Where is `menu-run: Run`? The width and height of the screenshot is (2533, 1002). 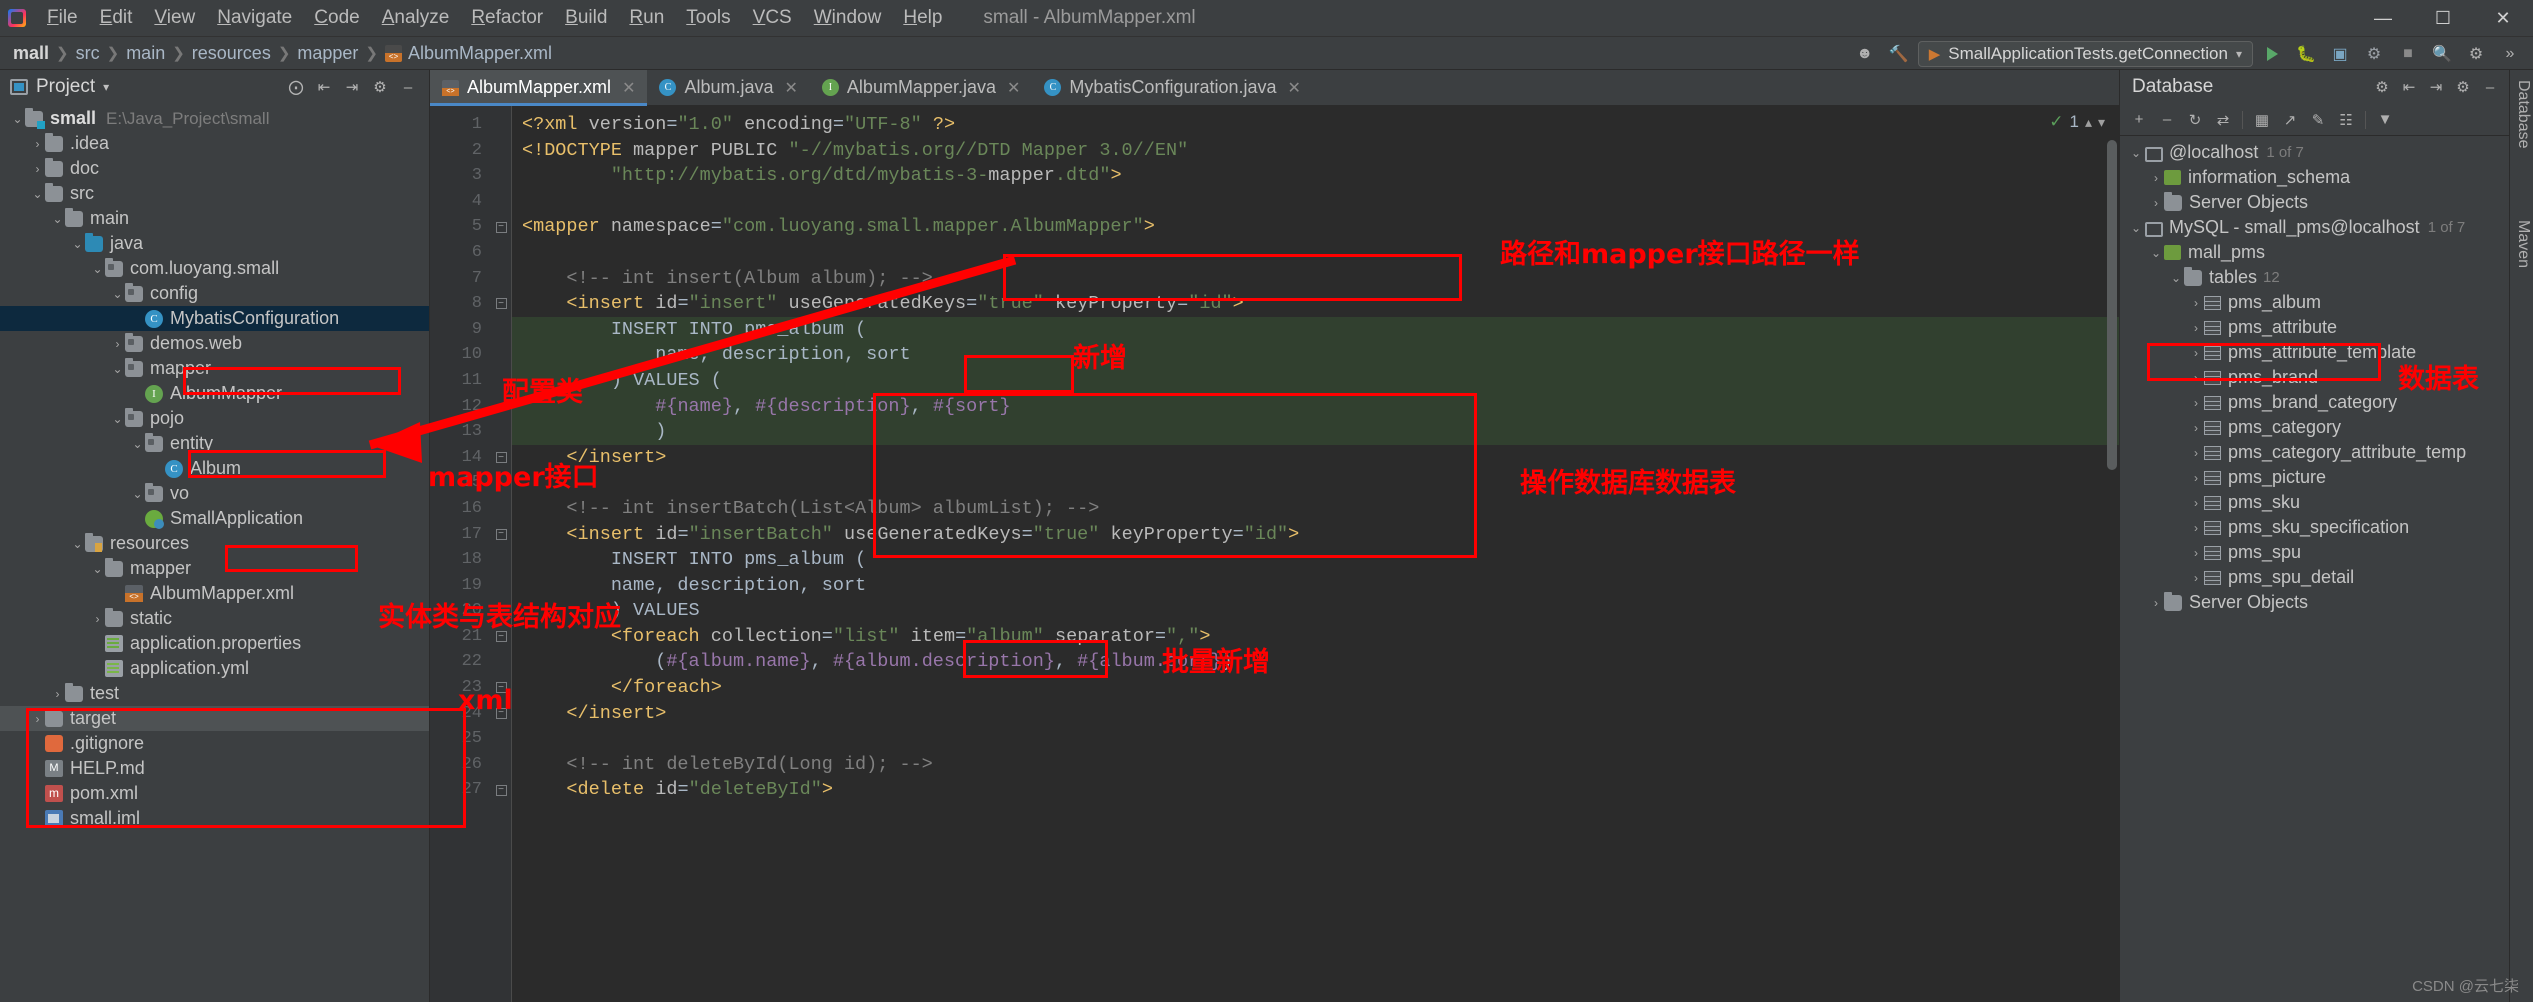 menu-run: Run is located at coordinates (646, 18).